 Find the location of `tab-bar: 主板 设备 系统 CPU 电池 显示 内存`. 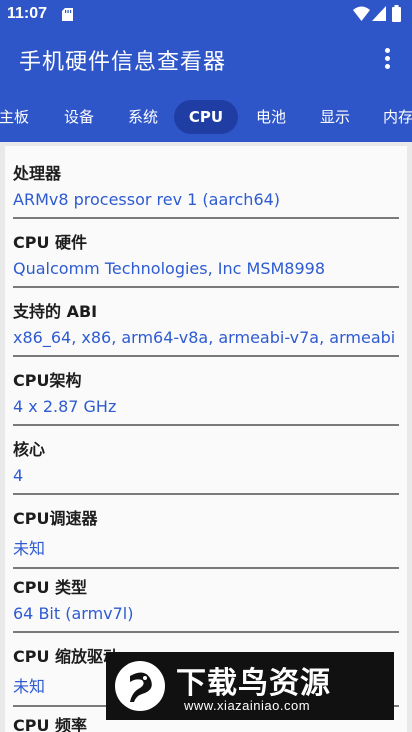

tab-bar: 主板 设备 系统 CPU 电池 显示 内存 is located at coordinates (206, 117).